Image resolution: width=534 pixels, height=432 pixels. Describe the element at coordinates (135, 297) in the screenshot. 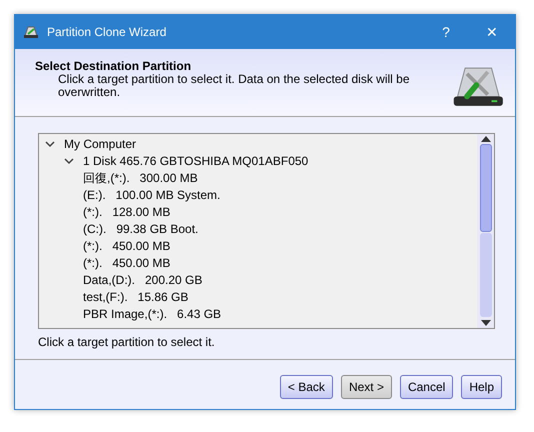

I see `partition-item: test,(F:). 15.86 GB` at that location.